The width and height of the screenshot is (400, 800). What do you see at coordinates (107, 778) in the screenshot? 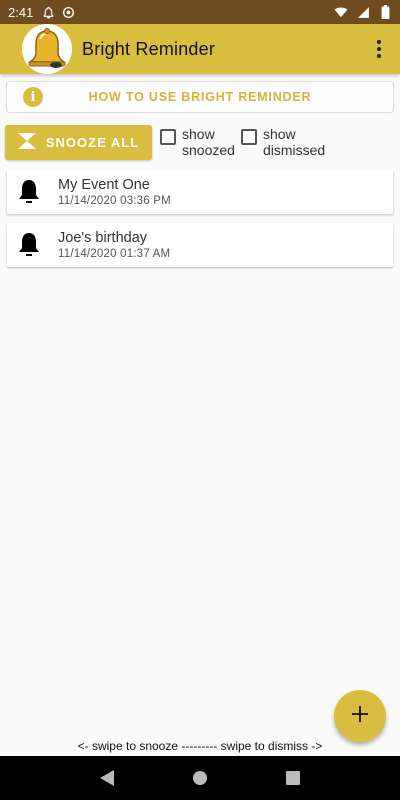
I see `back-icon` at bounding box center [107, 778].